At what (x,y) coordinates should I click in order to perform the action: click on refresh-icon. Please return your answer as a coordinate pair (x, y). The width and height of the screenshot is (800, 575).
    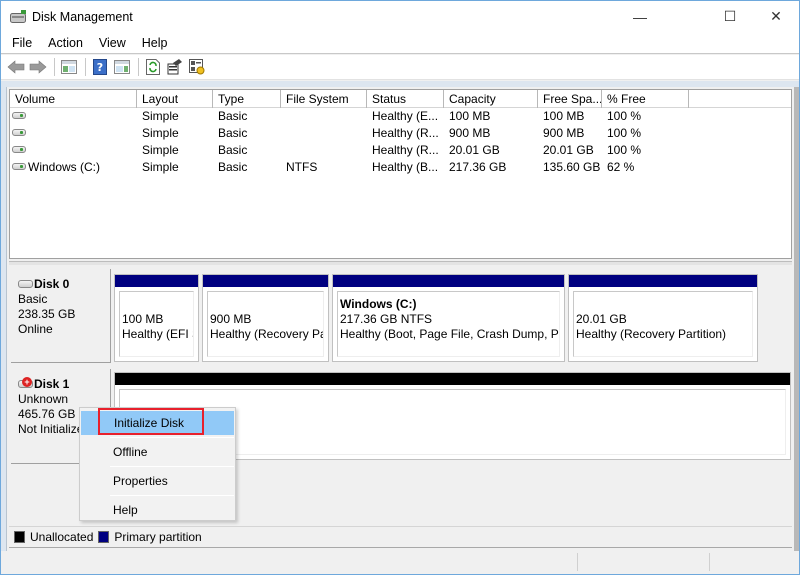
    Looking at the image, I should click on (153, 67).